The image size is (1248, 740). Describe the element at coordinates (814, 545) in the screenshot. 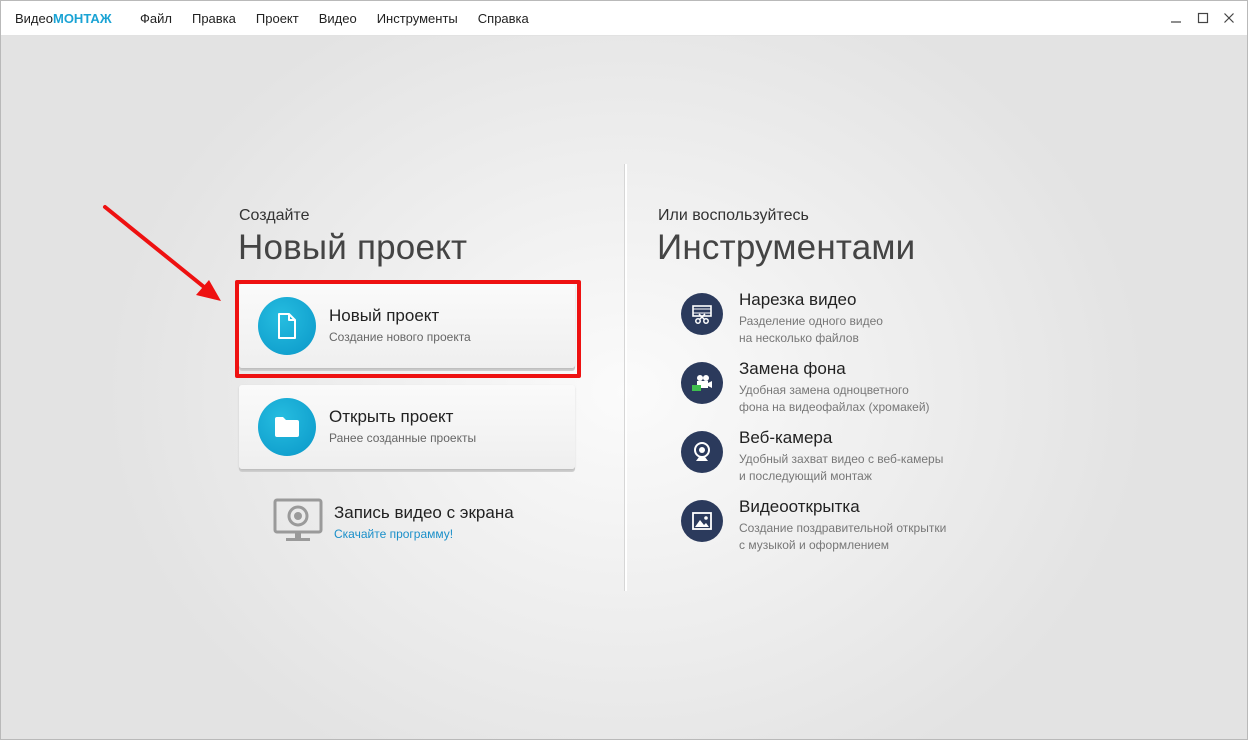

I see `tool-video-card-desc-line2: с музыкой и оформлением` at that location.